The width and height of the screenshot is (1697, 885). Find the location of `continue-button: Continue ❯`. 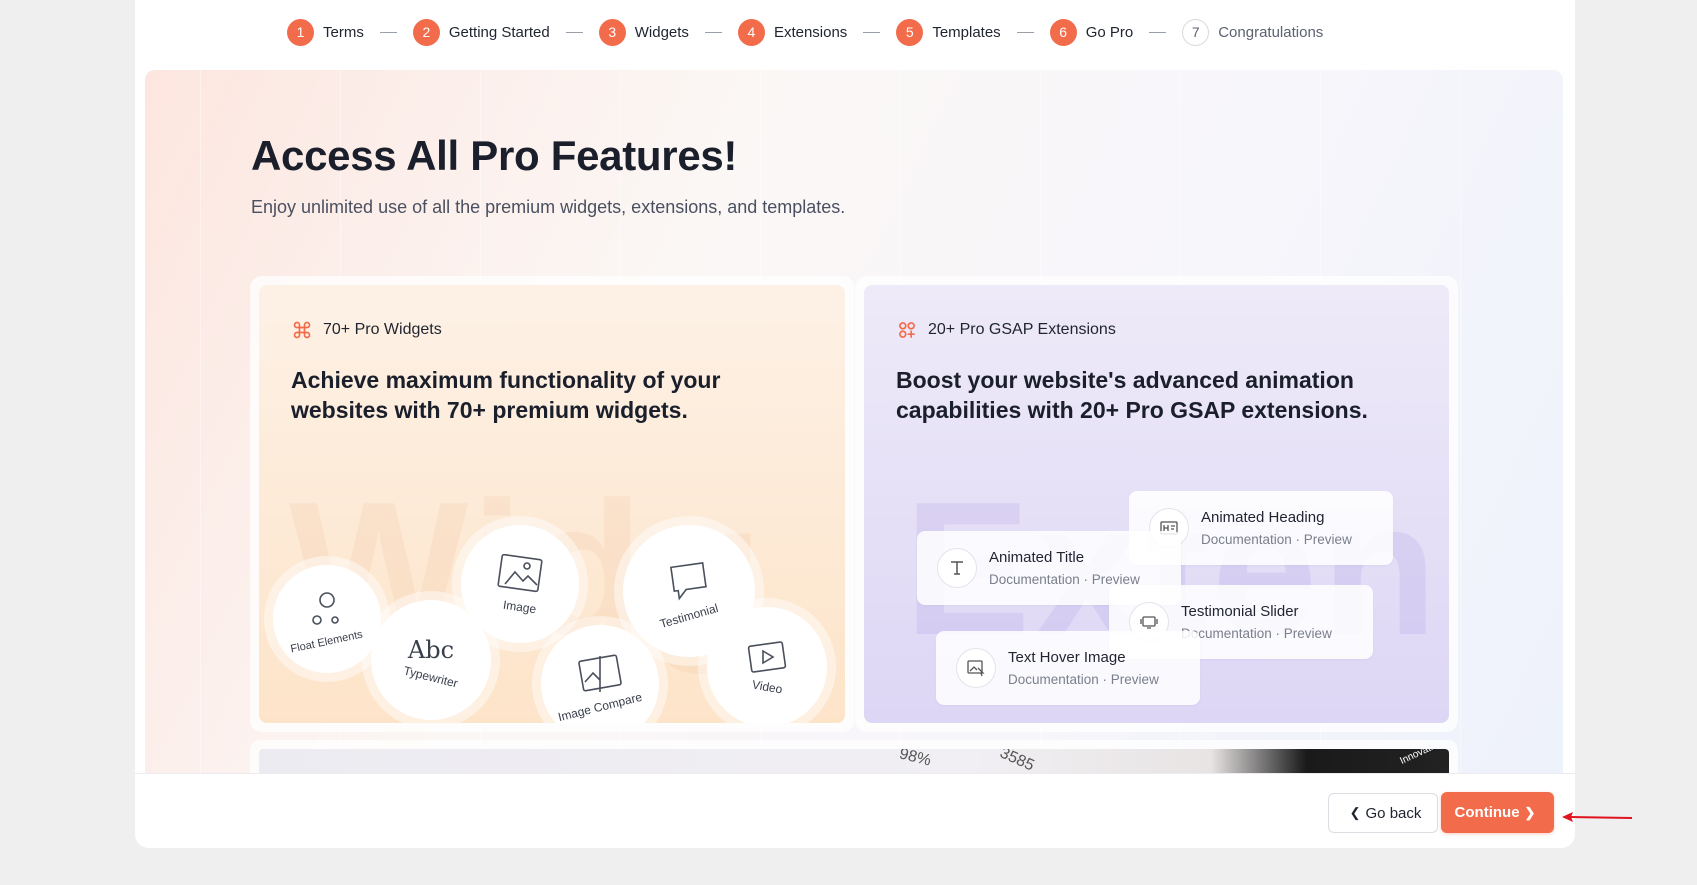

continue-button: Continue ❯ is located at coordinates (1497, 812).